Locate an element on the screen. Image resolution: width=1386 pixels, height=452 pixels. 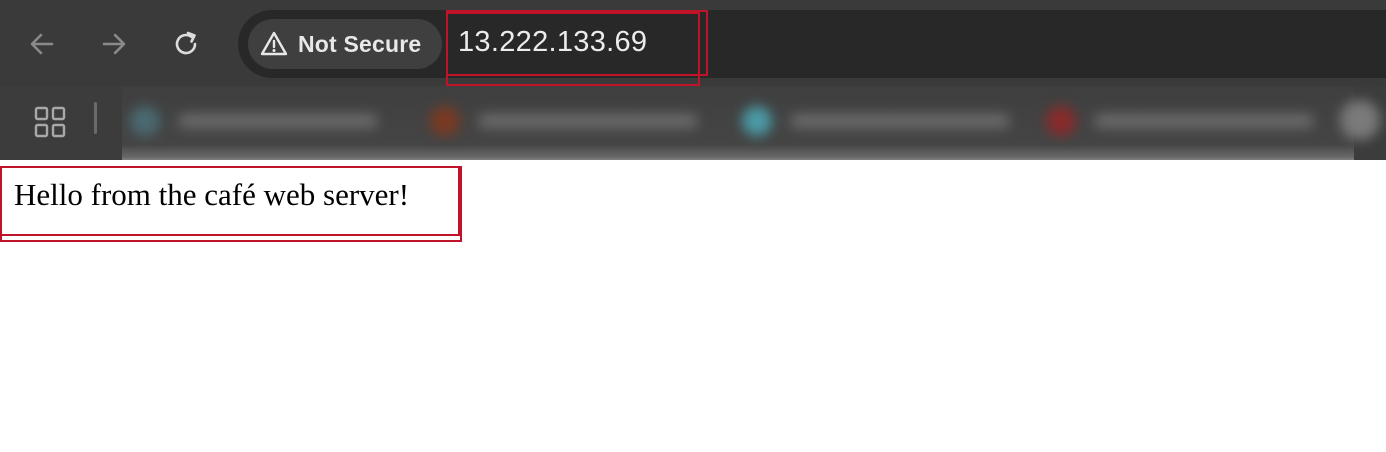
back-button is located at coordinates (42, 44).